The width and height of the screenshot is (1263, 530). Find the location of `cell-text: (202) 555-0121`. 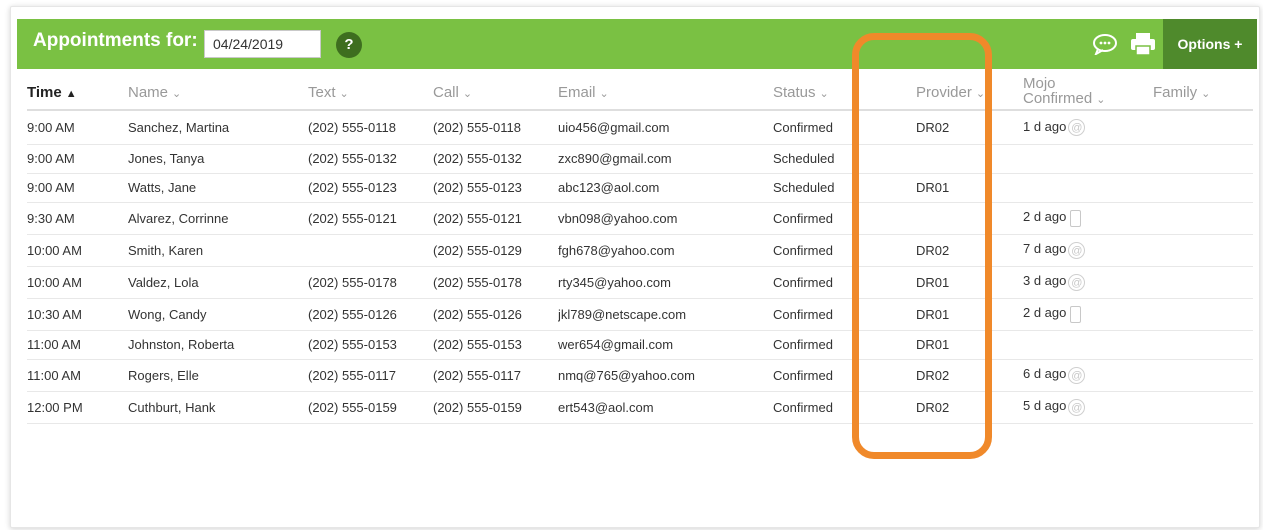

cell-text: (202) 555-0121 is located at coordinates (370, 218).